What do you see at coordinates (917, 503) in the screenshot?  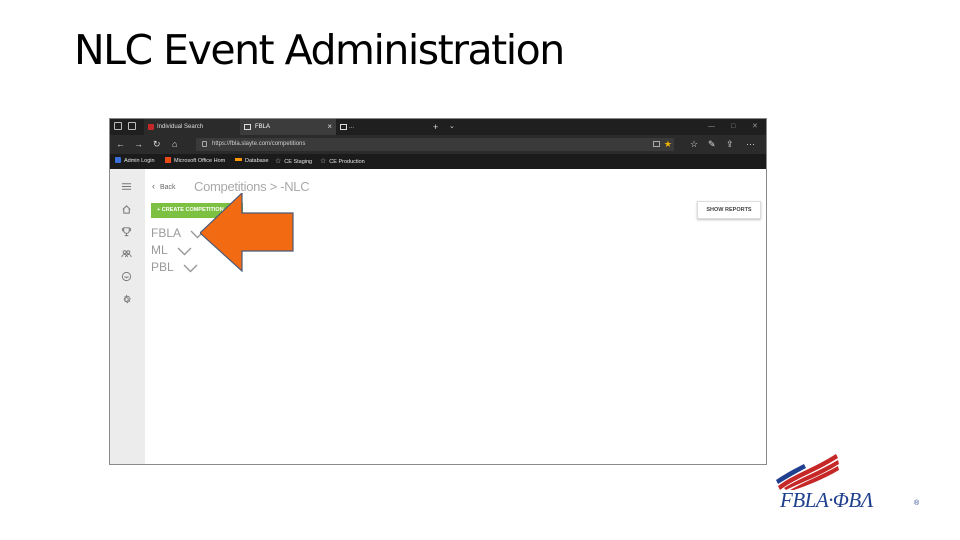 I see `registered-mark: ®` at bounding box center [917, 503].